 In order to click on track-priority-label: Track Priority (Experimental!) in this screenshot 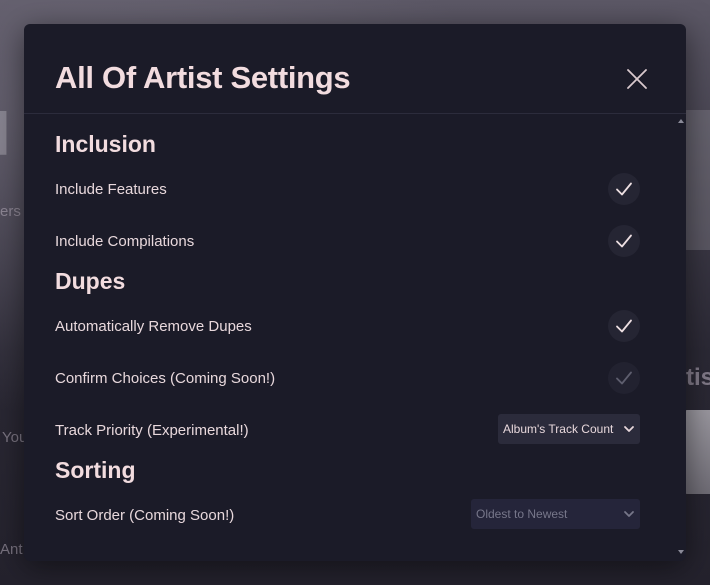, I will do `click(152, 430)`.